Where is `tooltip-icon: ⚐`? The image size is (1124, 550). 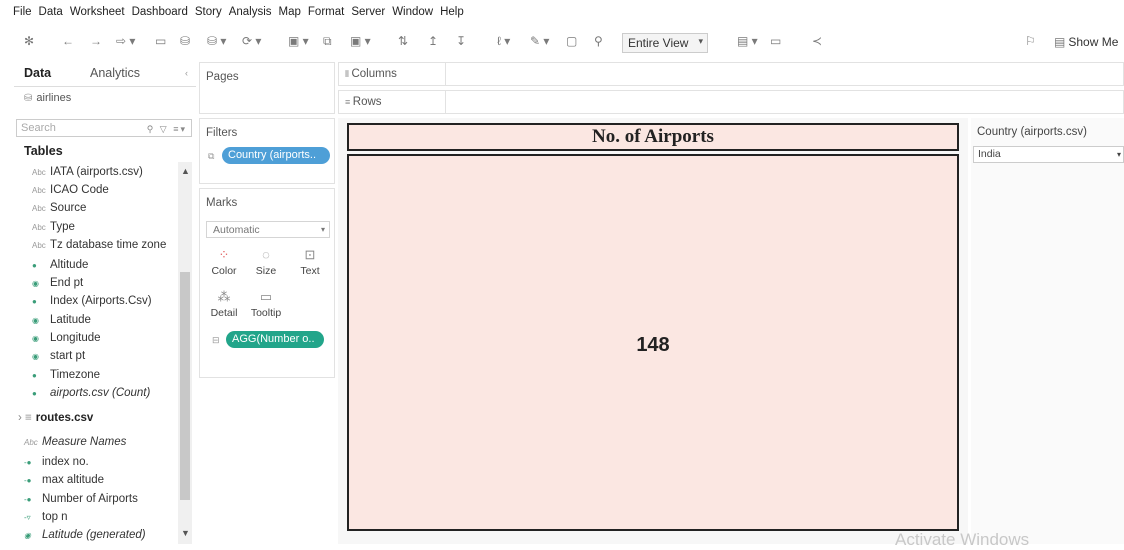
tooltip-icon: ⚐ is located at coordinates (1030, 41).